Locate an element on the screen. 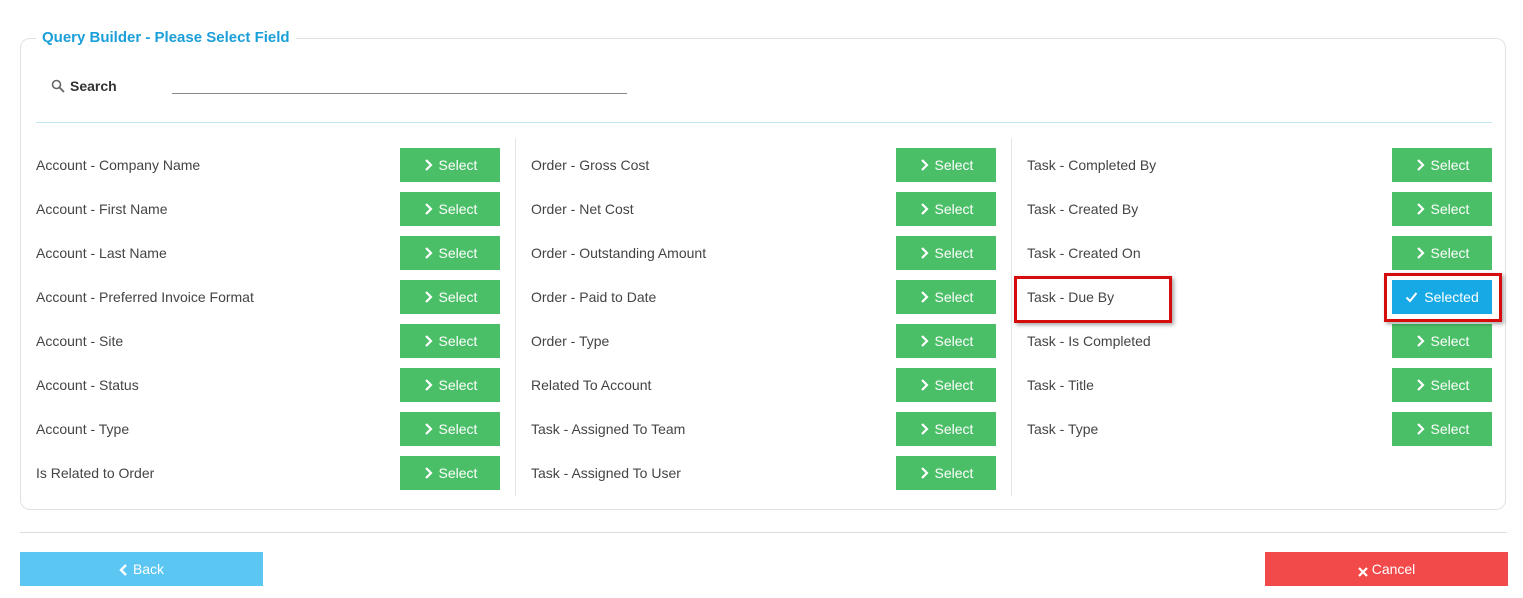 Image resolution: width=1523 pixels, height=598 pixels. field-label: Account - Type is located at coordinates (83, 429).